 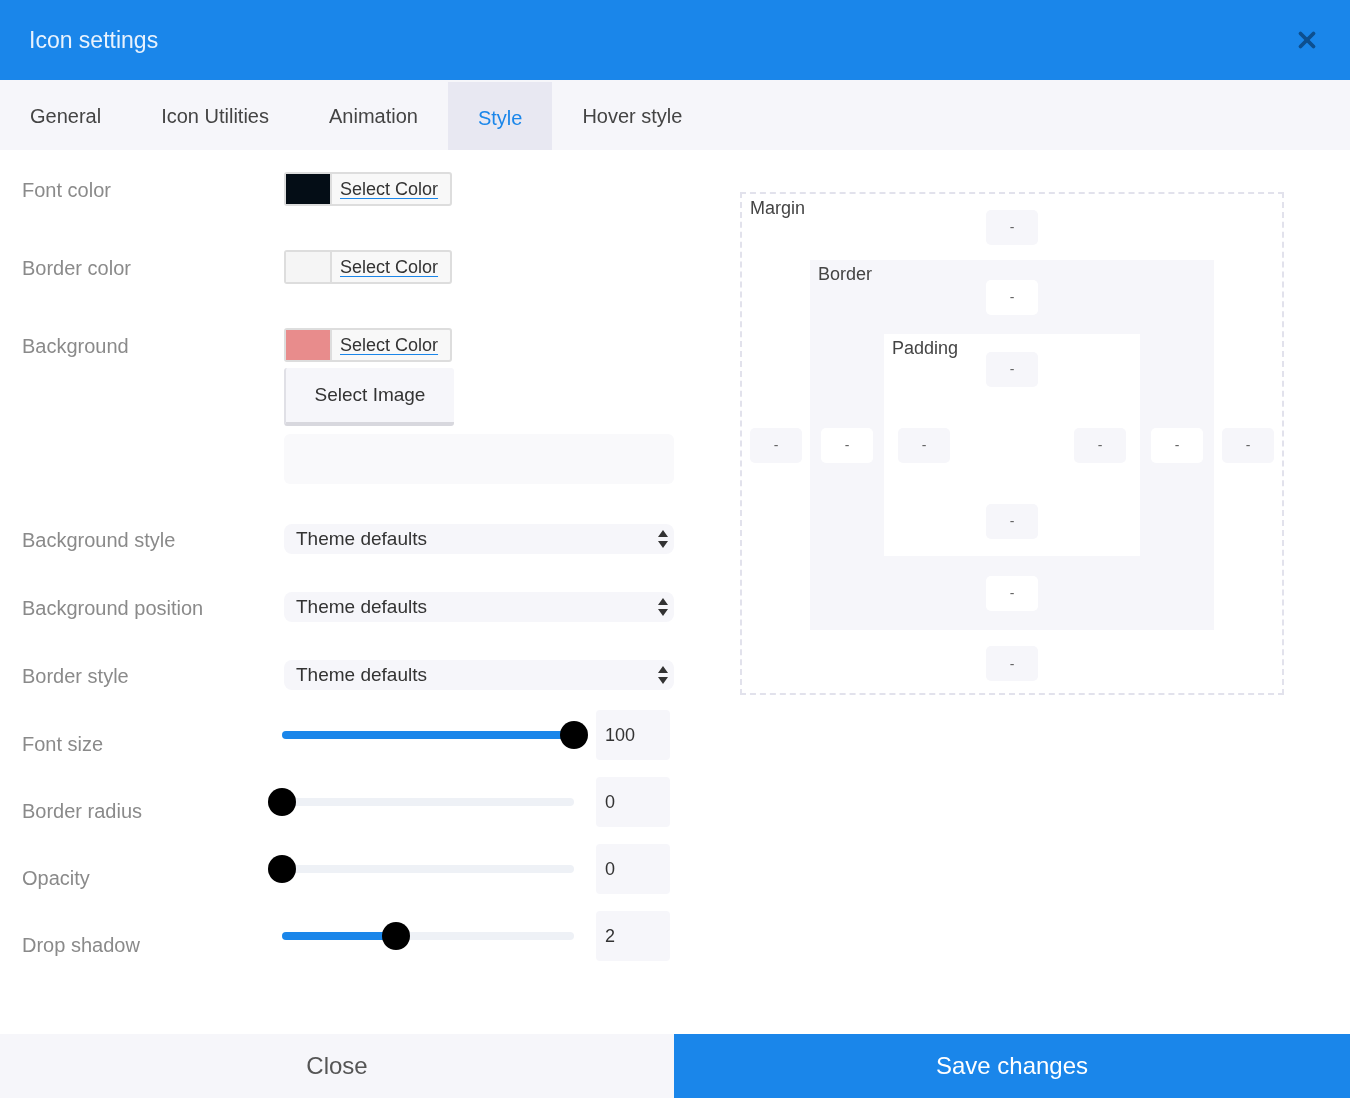 I want to click on field-label: Background style, so click(x=99, y=540).